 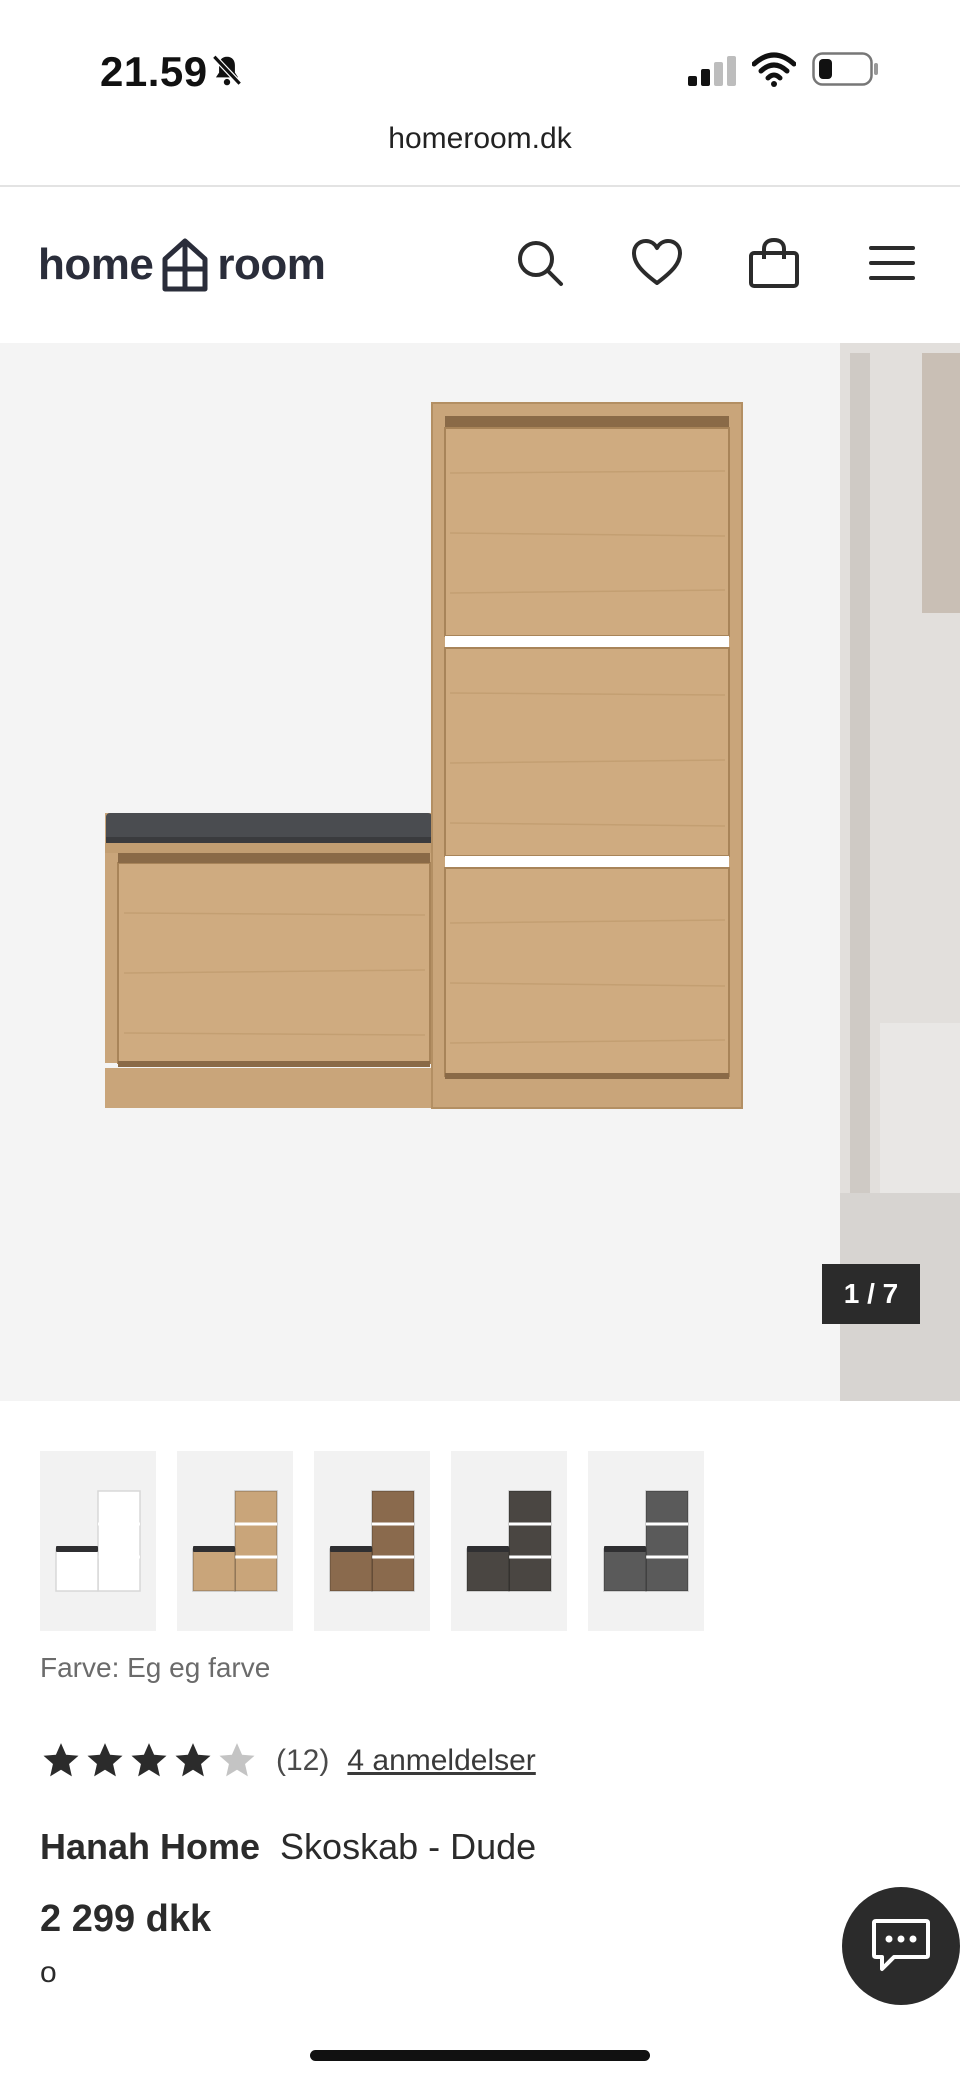 What do you see at coordinates (657, 263) in the screenshot?
I see `heart-icon` at bounding box center [657, 263].